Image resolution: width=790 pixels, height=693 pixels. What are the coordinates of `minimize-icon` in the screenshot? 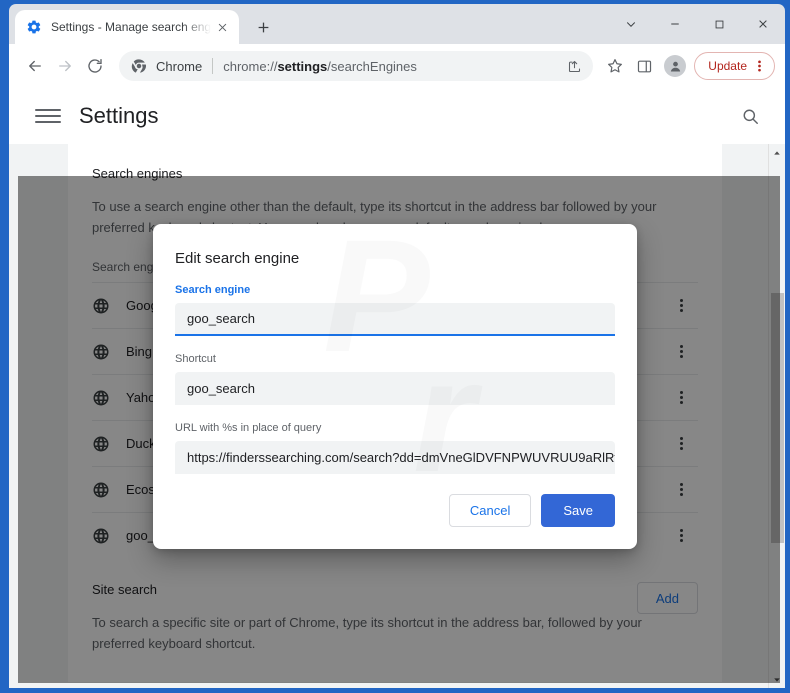 It's located at (675, 24).